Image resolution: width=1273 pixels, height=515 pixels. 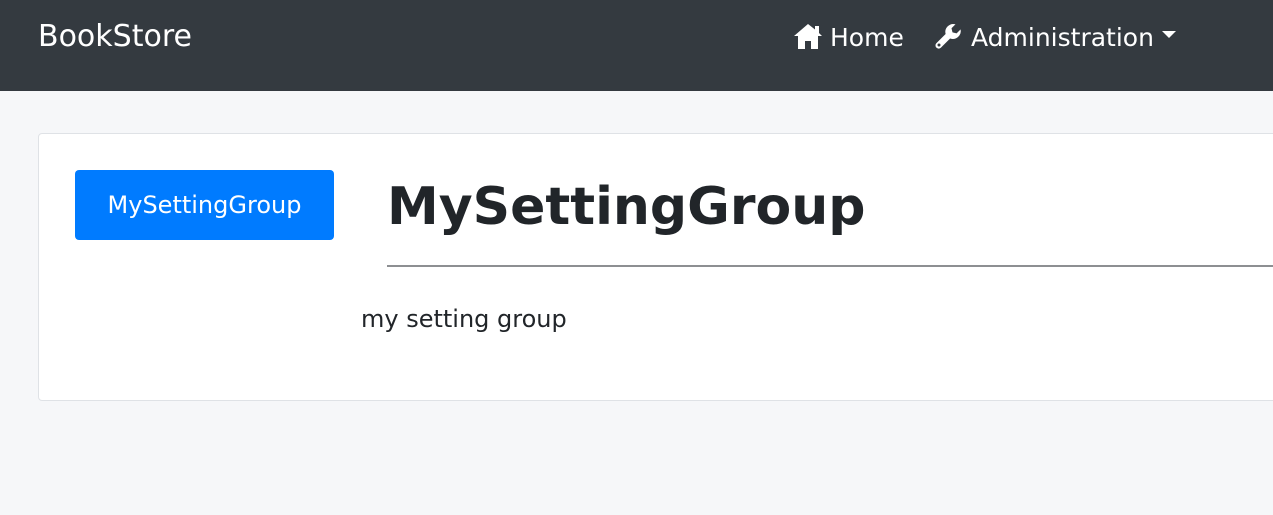 I want to click on chevron-down-icon, so click(x=1168, y=34).